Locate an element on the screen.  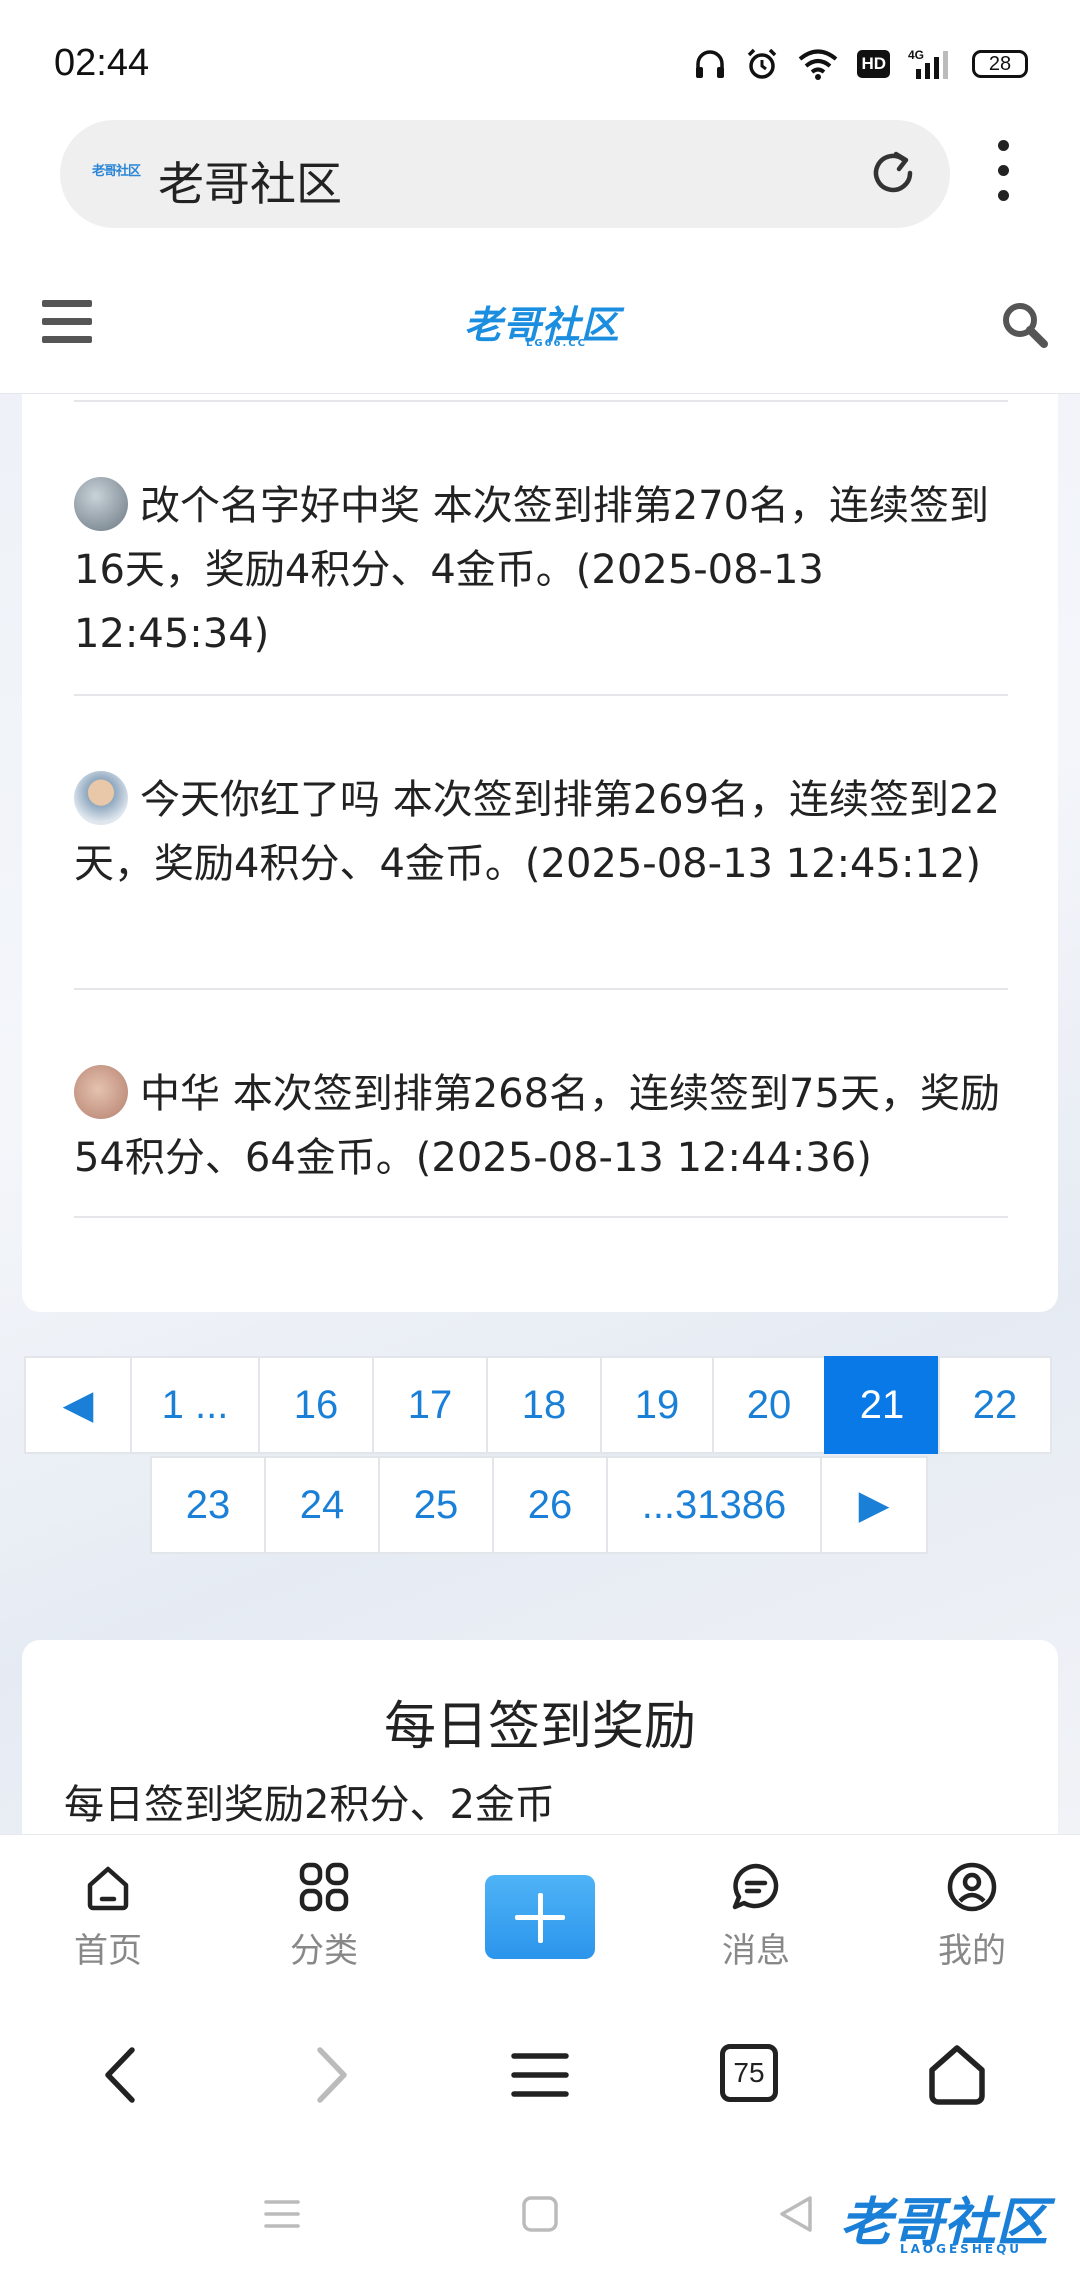
pagination-prev: ◀ is located at coordinates (78, 1405).